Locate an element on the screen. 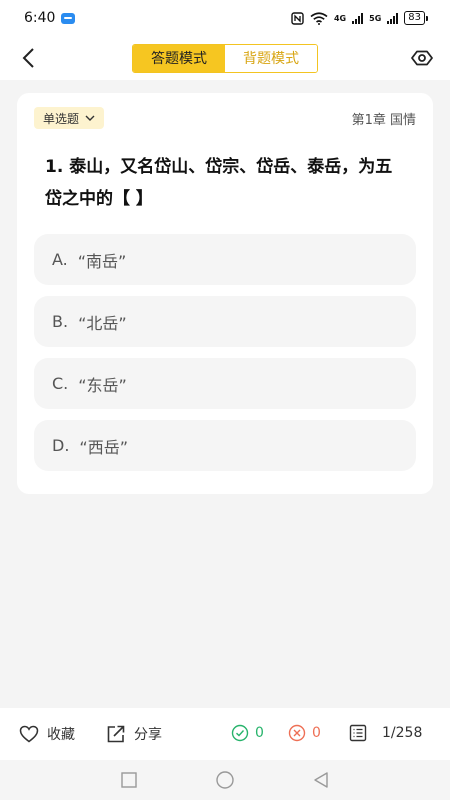  wifi-icon is located at coordinates (319, 18).